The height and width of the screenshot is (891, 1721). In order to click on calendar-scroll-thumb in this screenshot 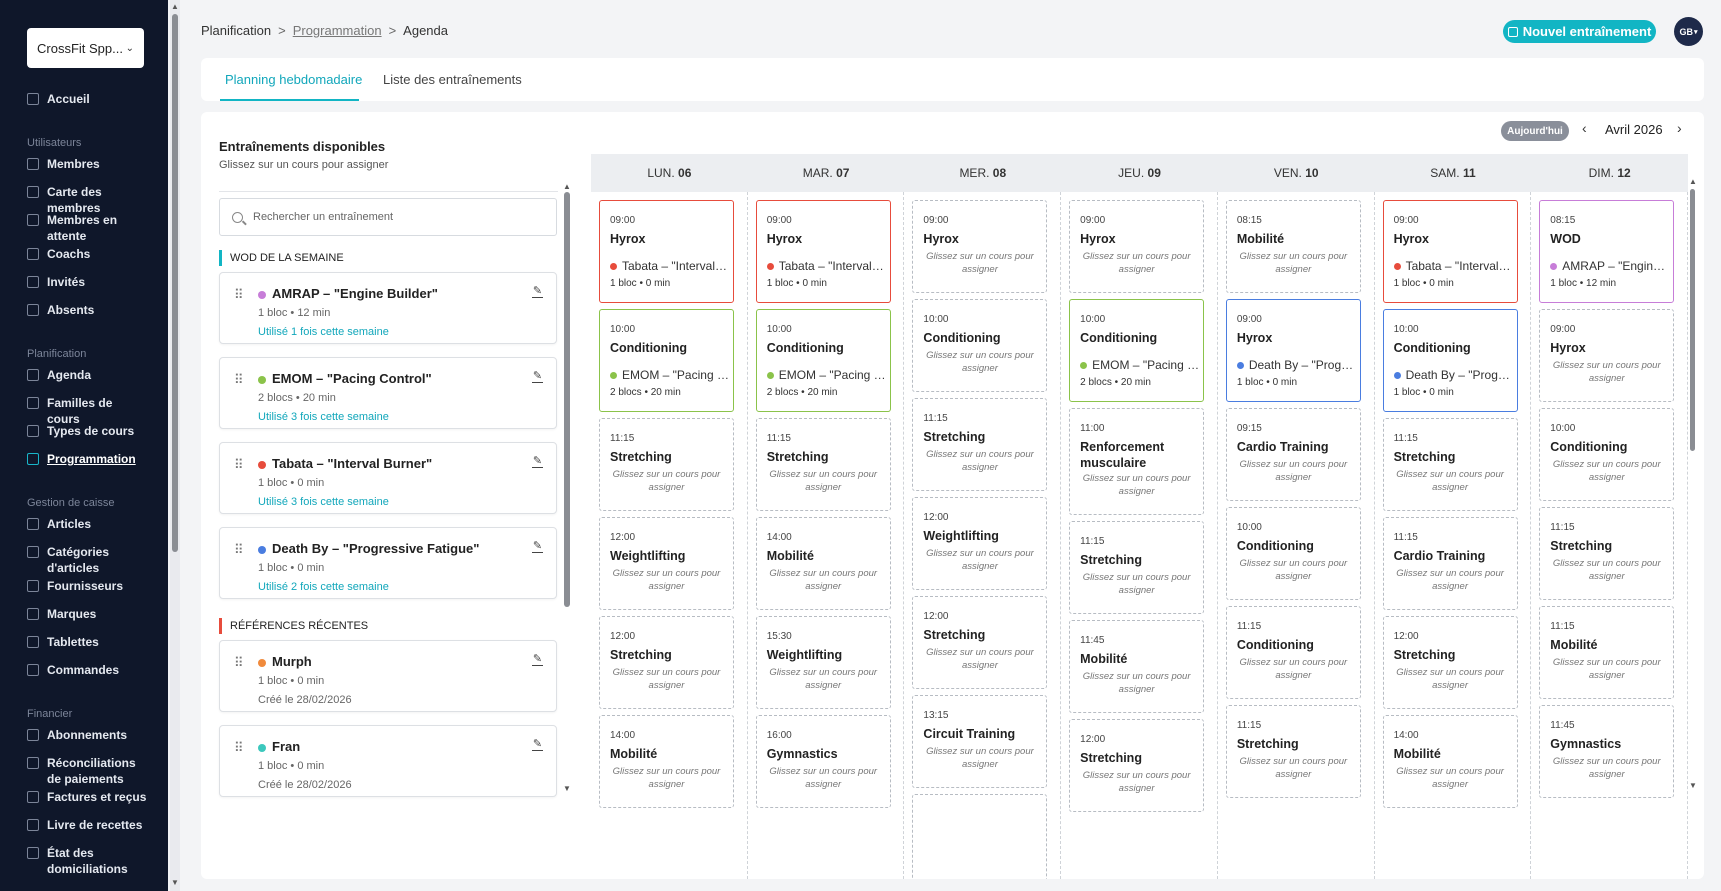, I will do `click(1692, 320)`.